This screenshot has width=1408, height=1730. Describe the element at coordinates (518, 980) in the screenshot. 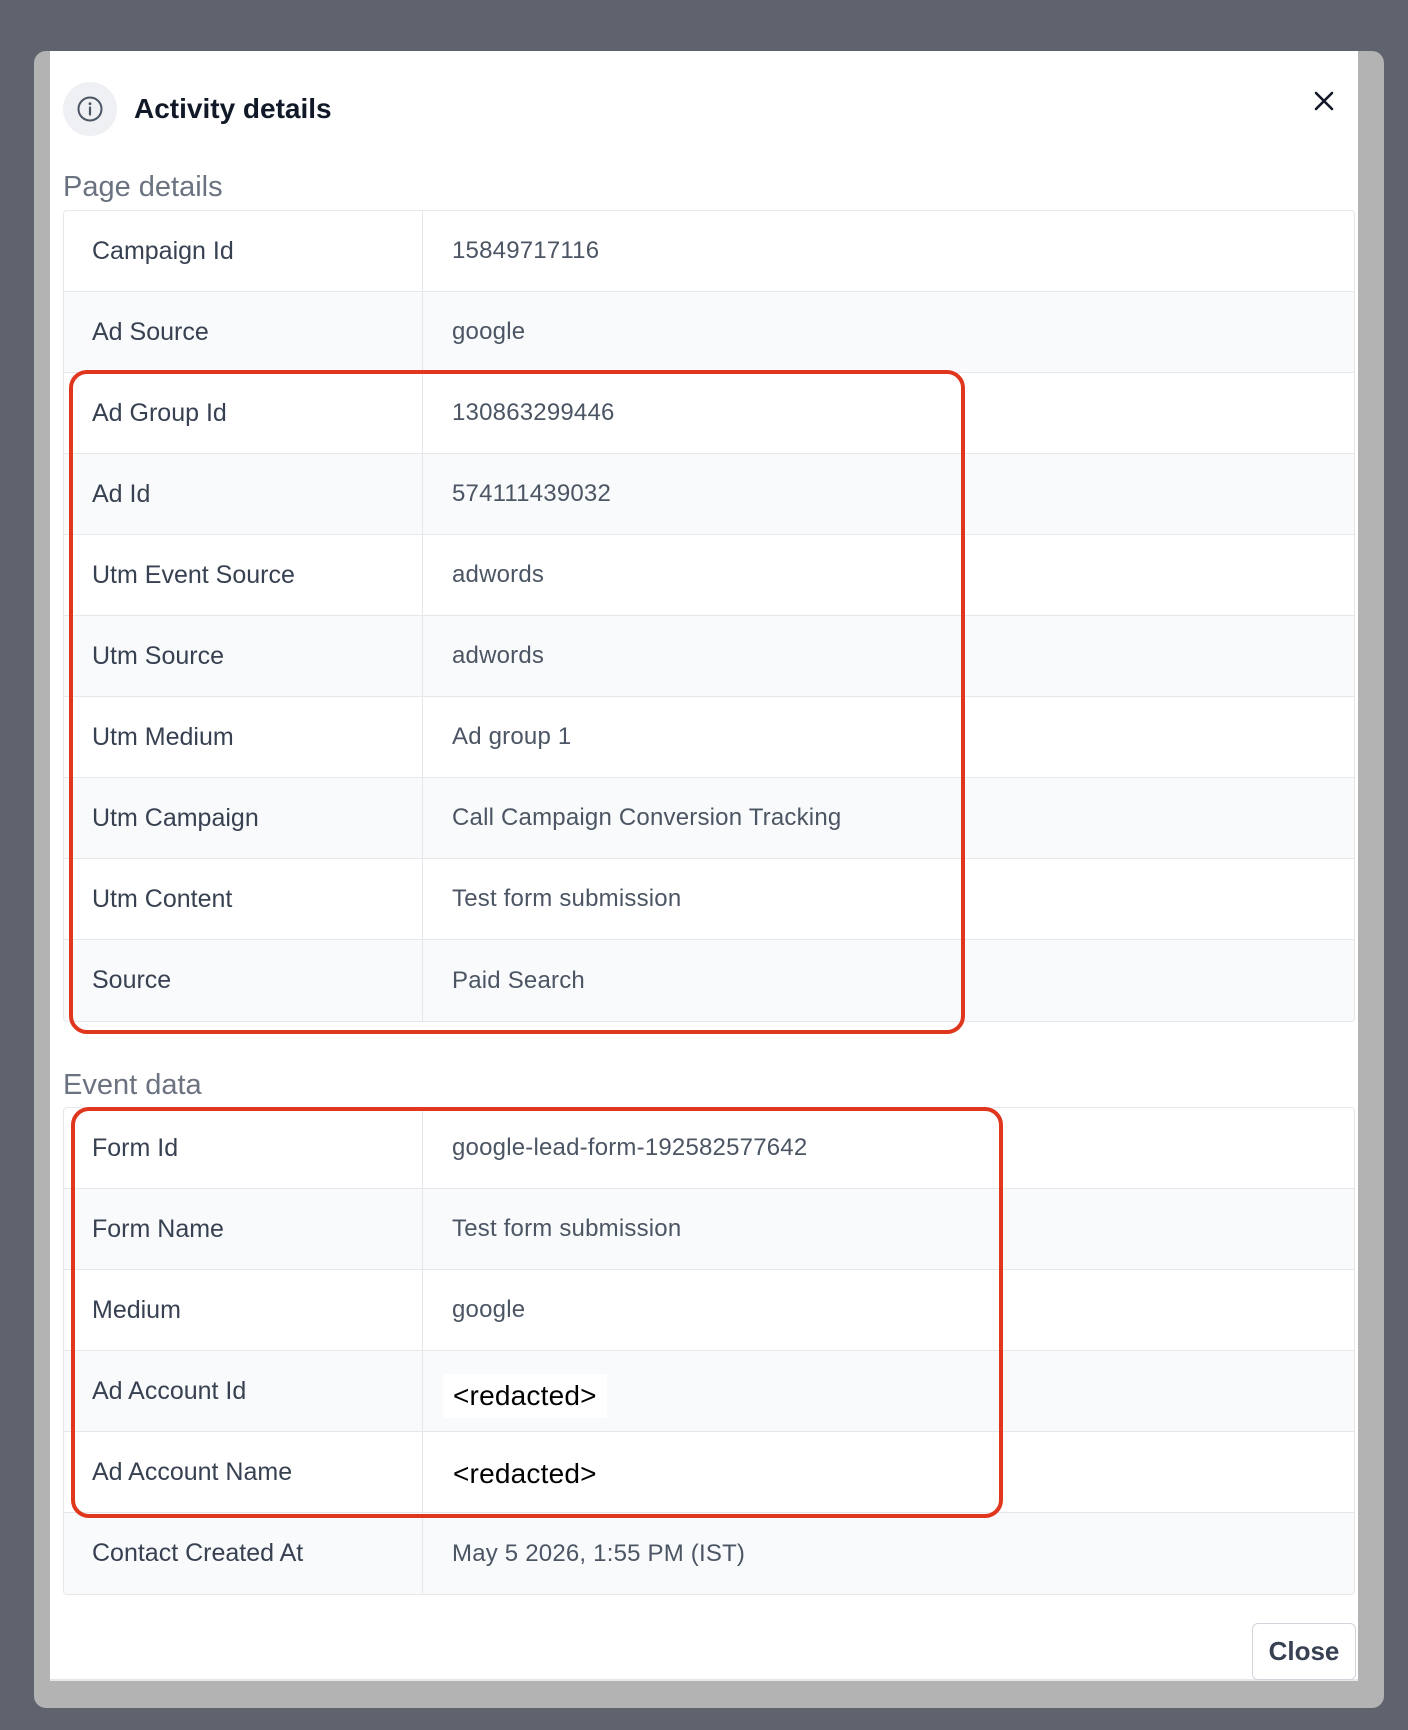

I see `row-value: Paid Search` at that location.